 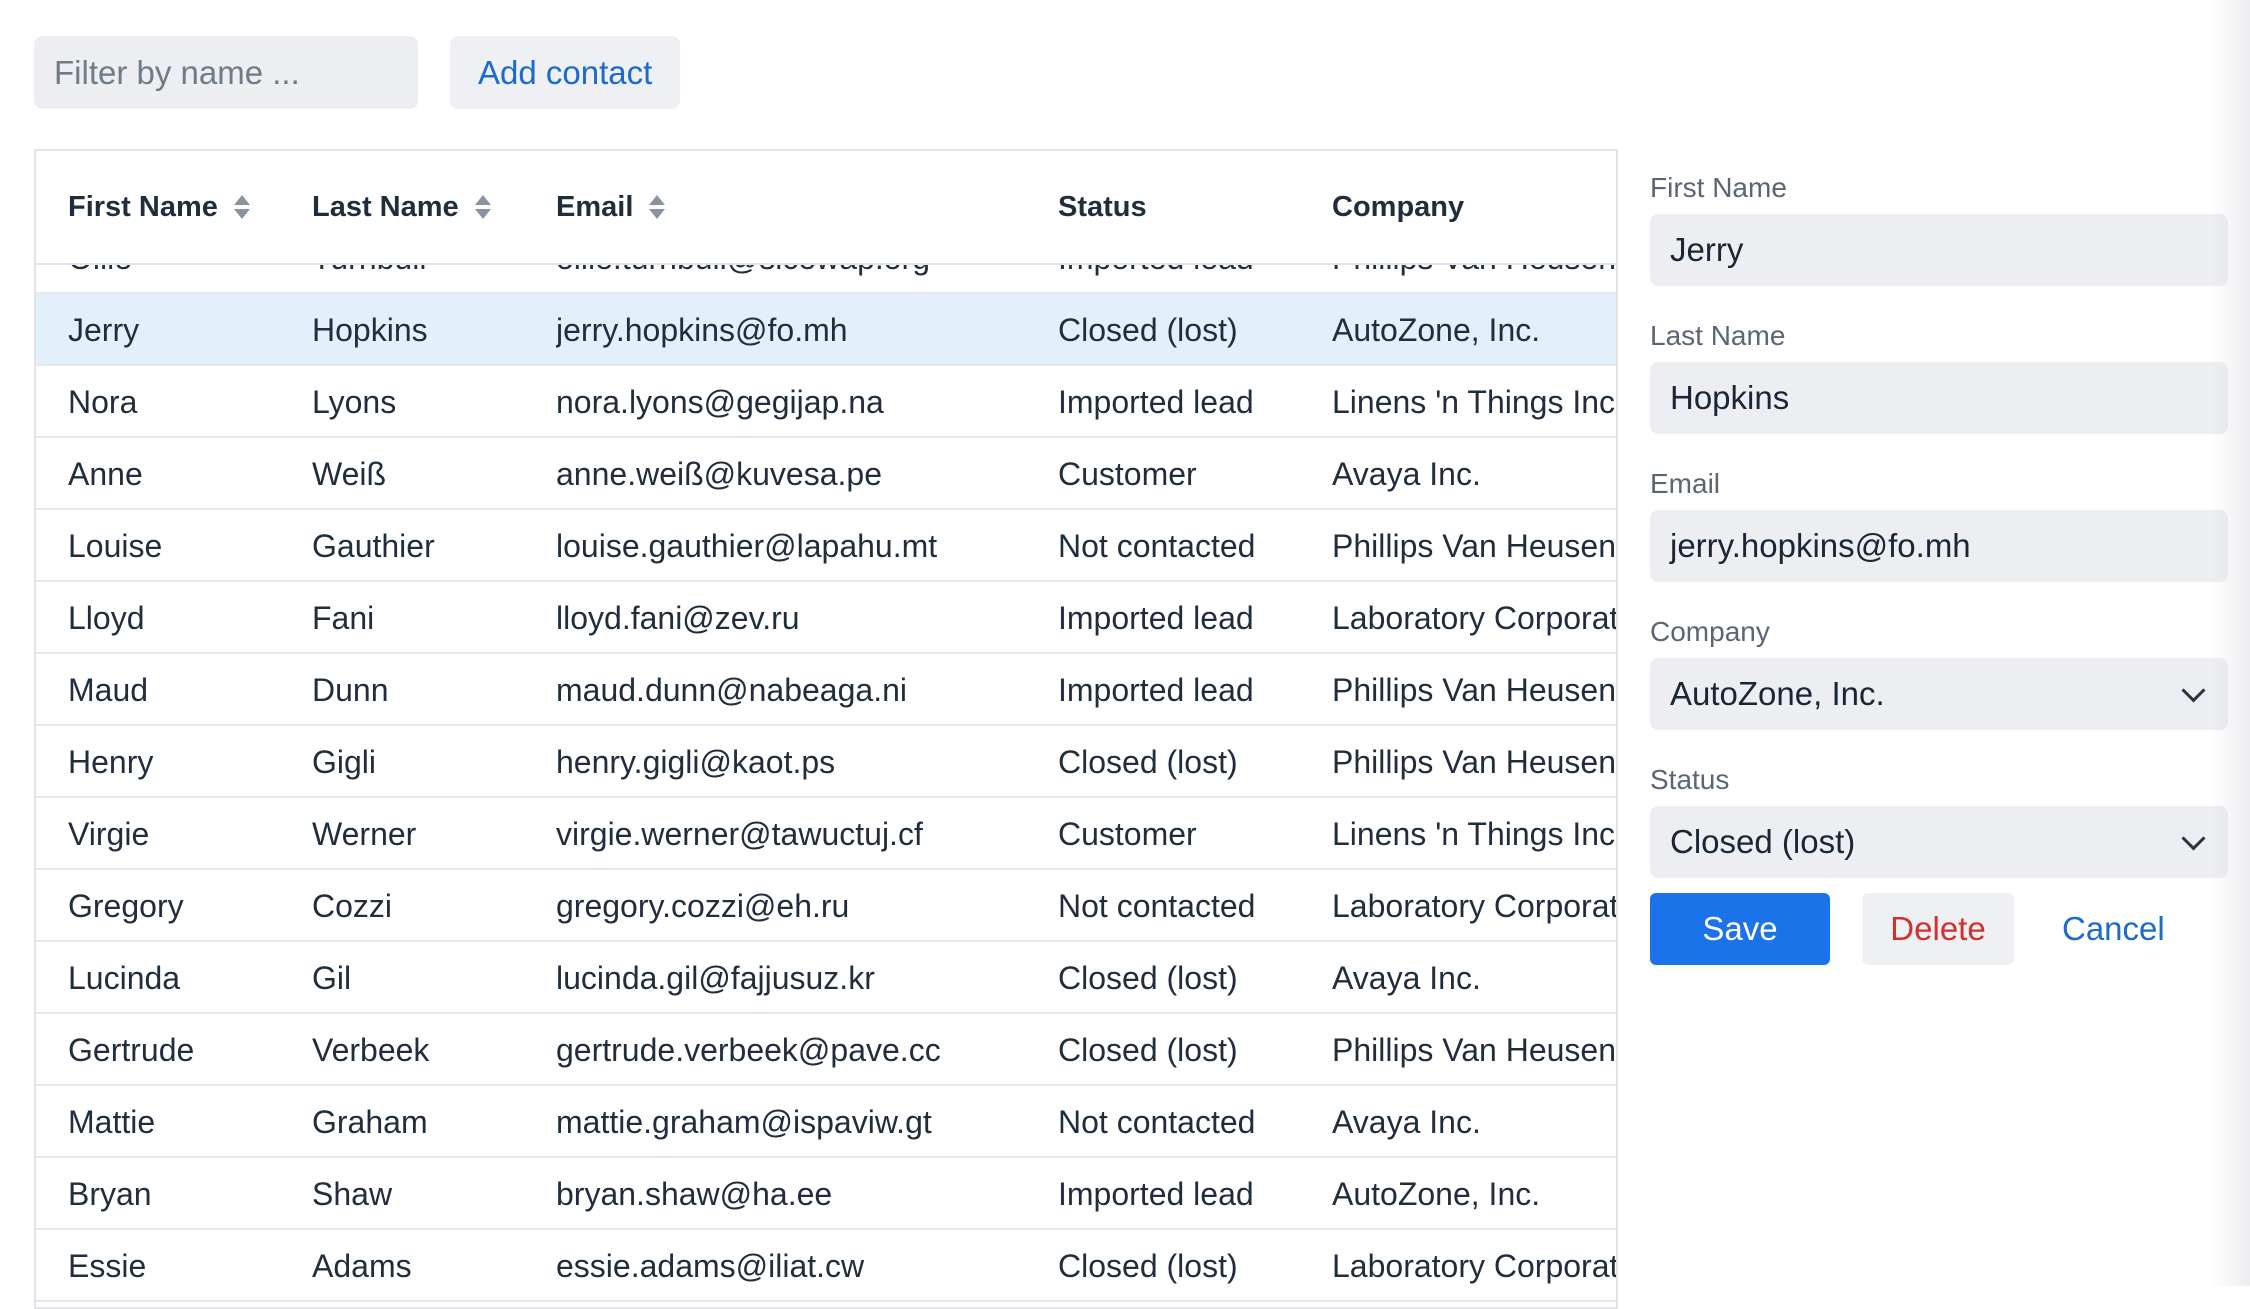 What do you see at coordinates (1474, 834) in the screenshot?
I see `cell-company: Linens 'n Things Inc` at bounding box center [1474, 834].